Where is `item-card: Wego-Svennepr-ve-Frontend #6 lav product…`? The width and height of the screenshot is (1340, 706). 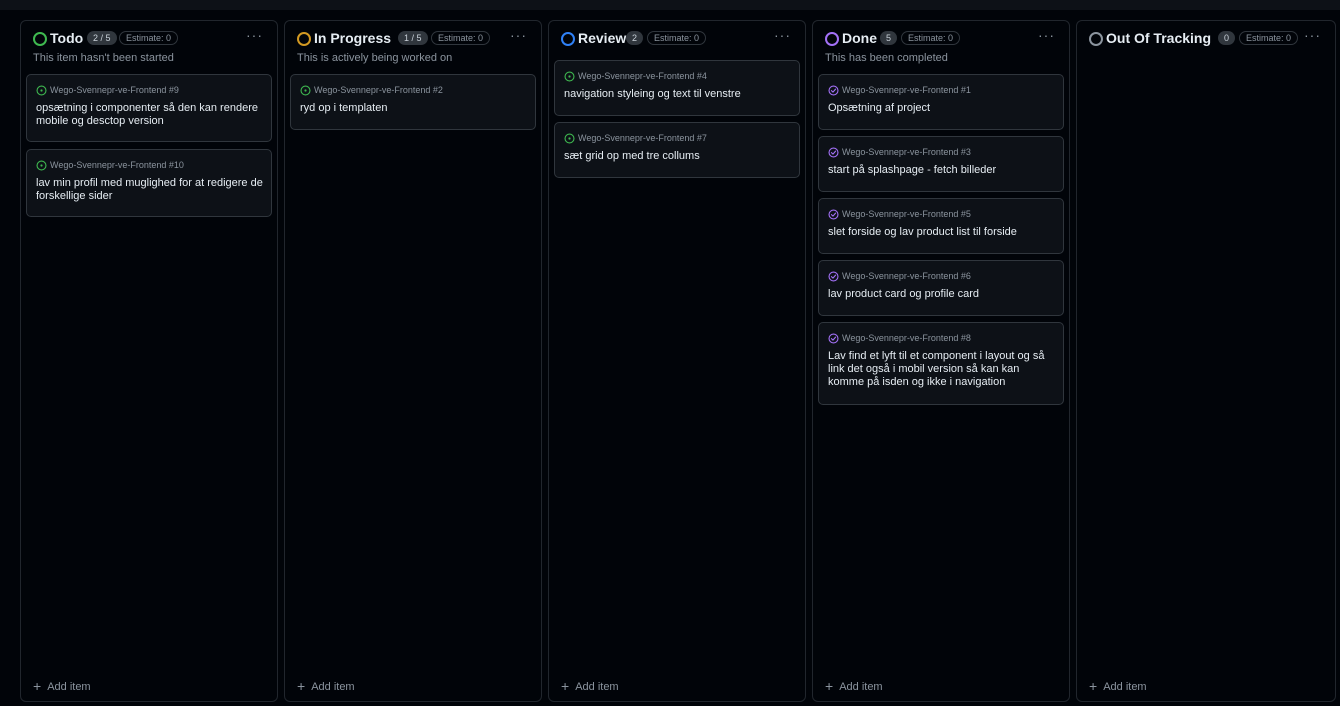
item-card: Wego-Svennepr-ve-Frontend #6 lav product… is located at coordinates (941, 288).